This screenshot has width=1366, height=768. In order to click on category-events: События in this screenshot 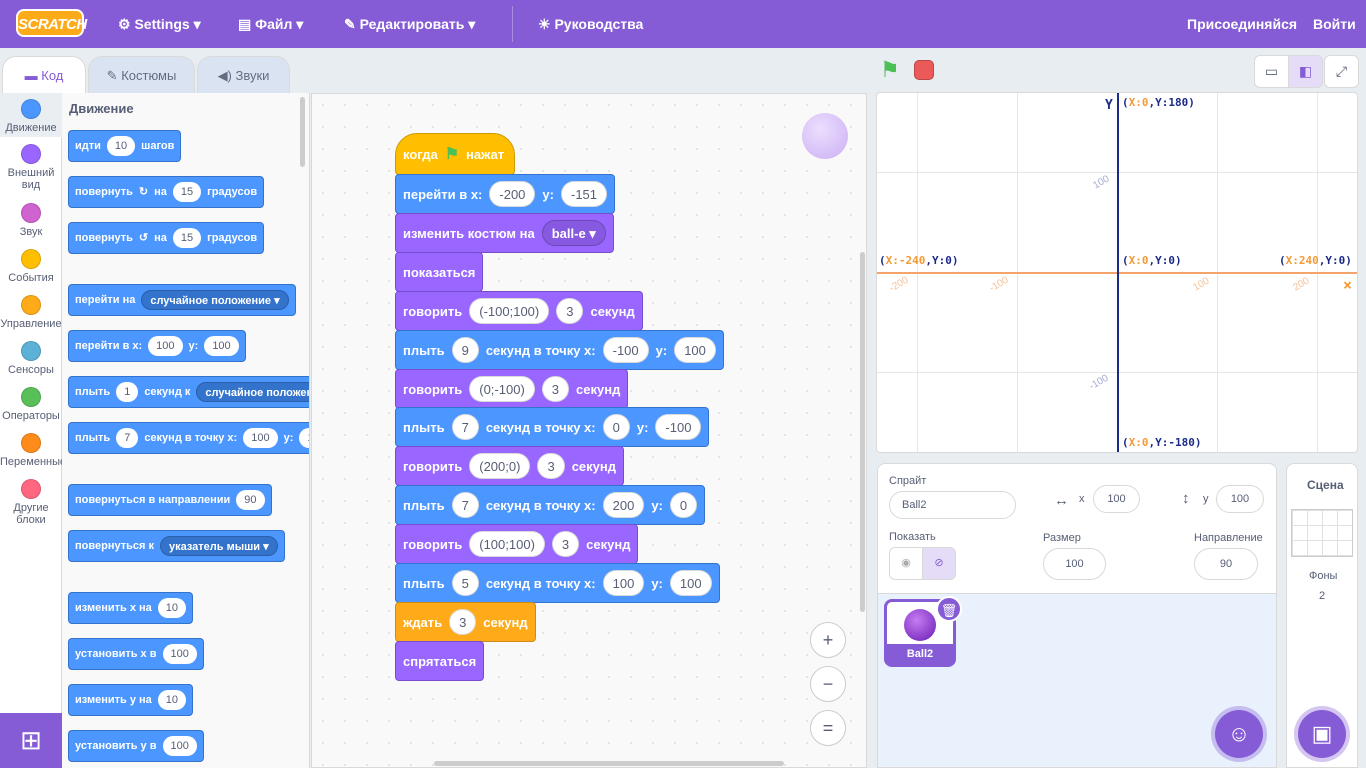, I will do `click(31, 266)`.